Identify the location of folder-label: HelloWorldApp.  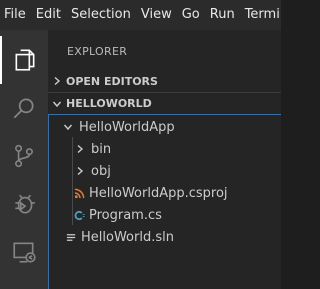
(127, 127).